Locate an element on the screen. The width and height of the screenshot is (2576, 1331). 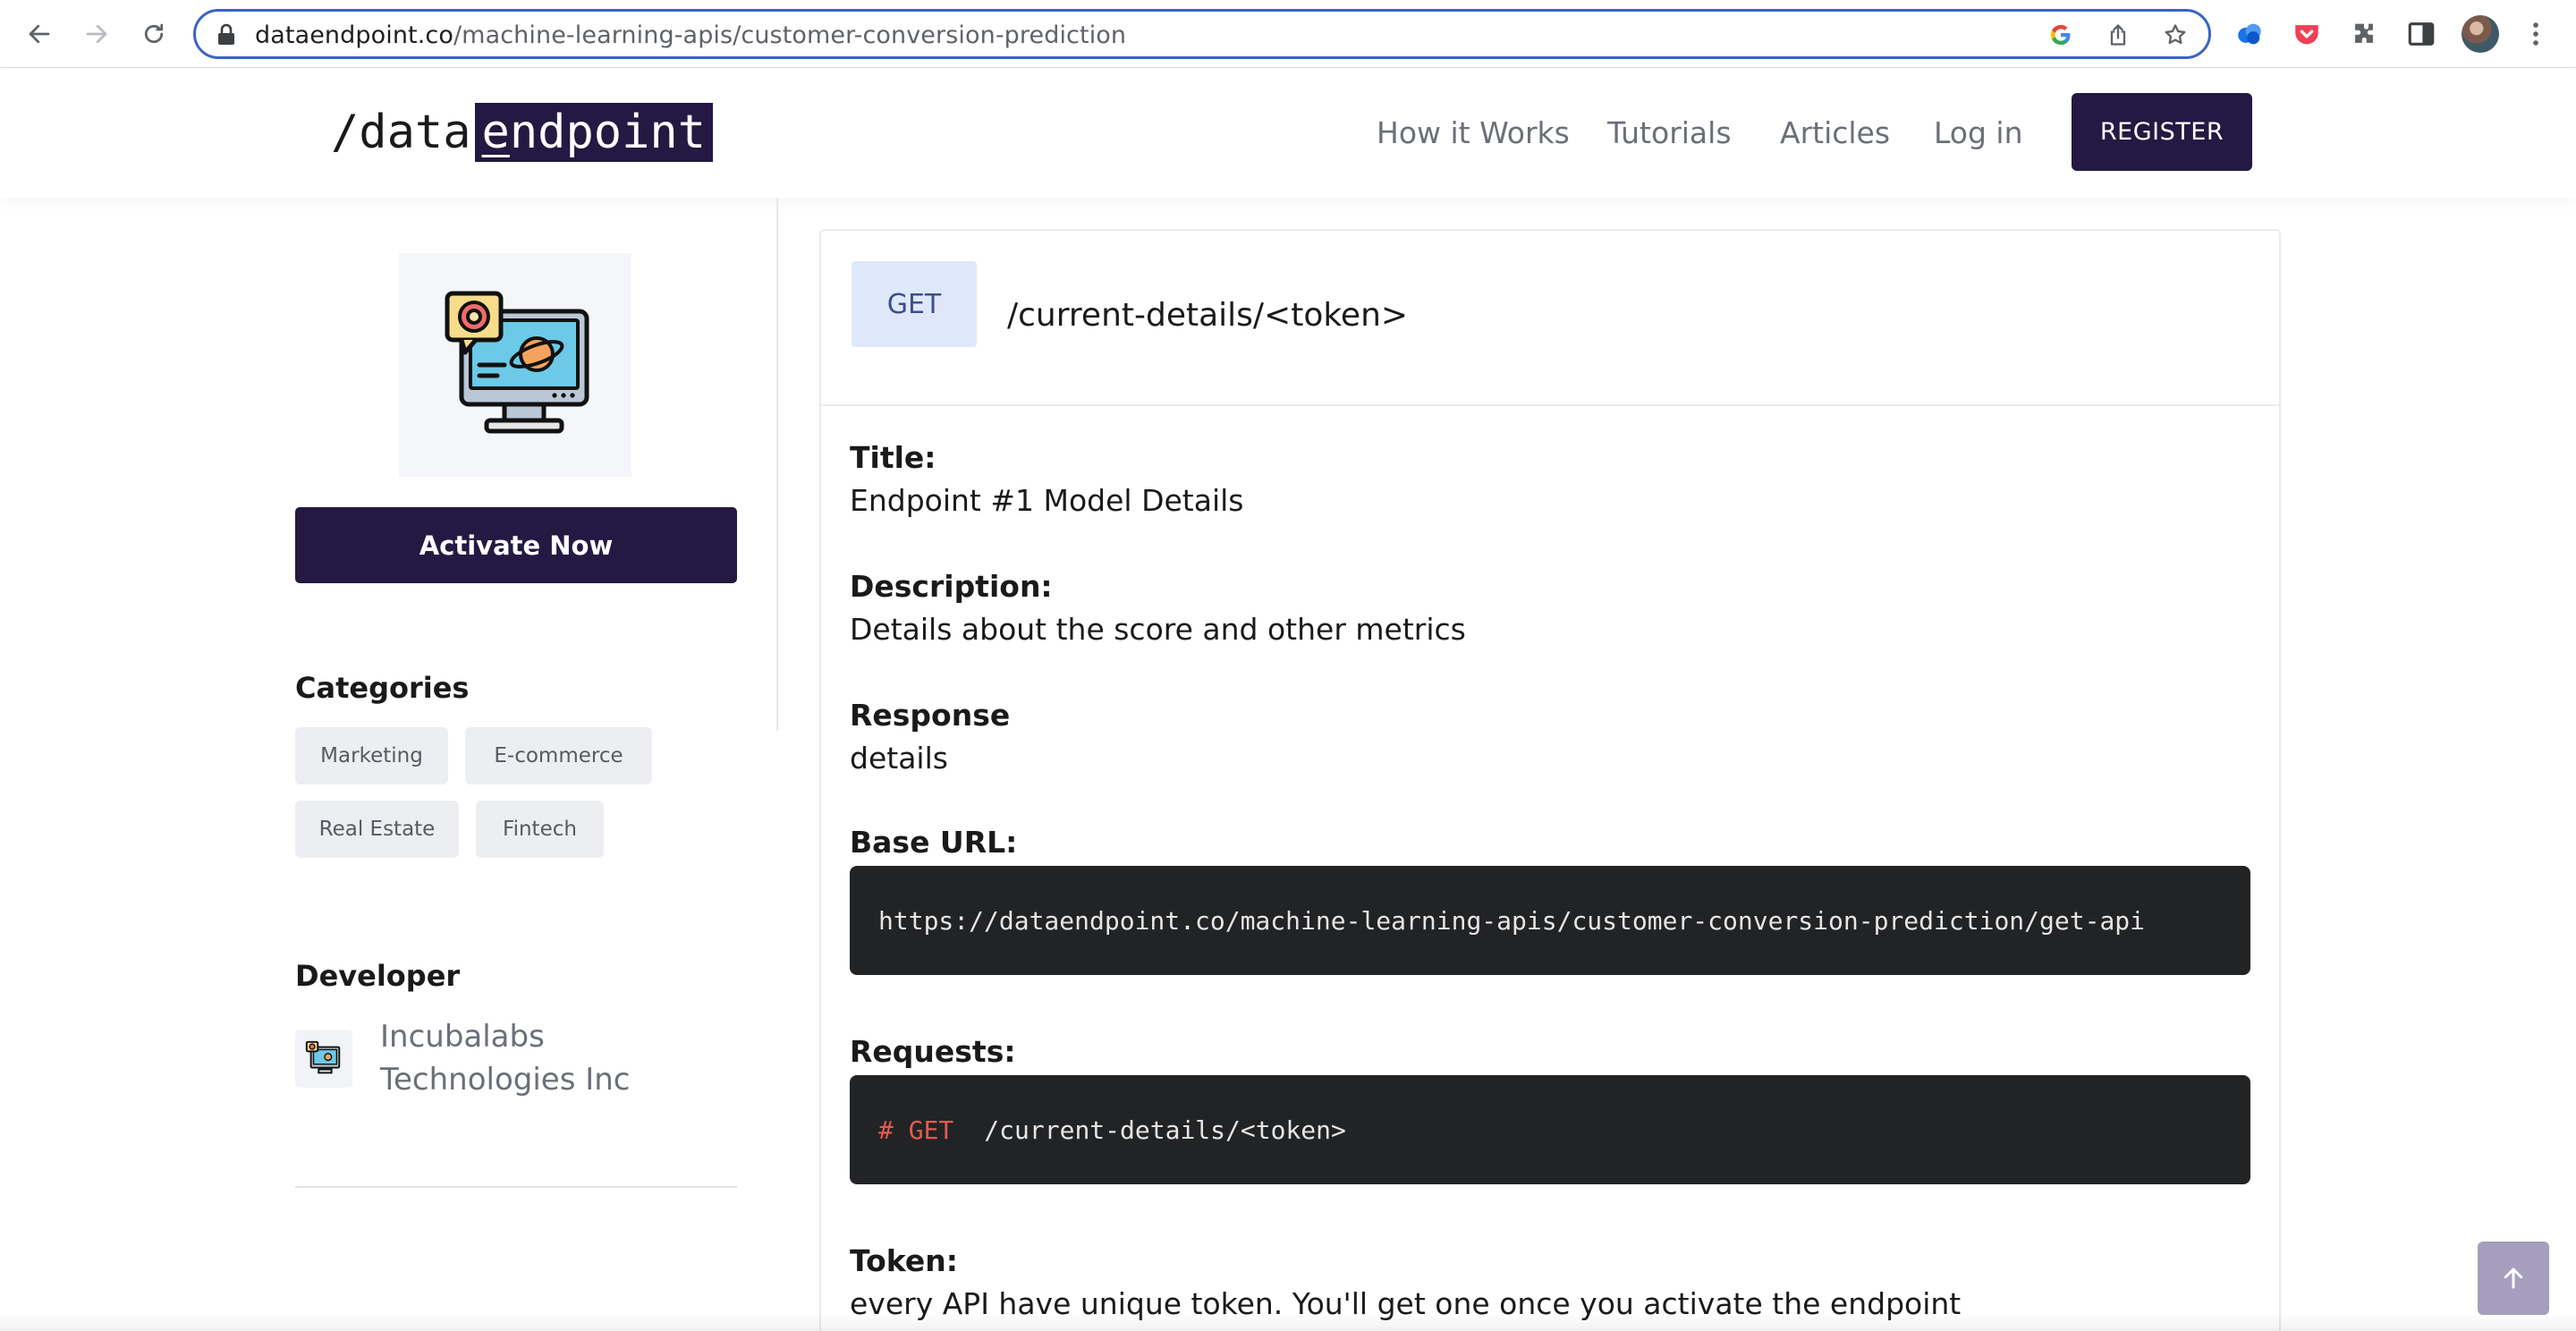
nav-articles: Articles is located at coordinates (1835, 132).